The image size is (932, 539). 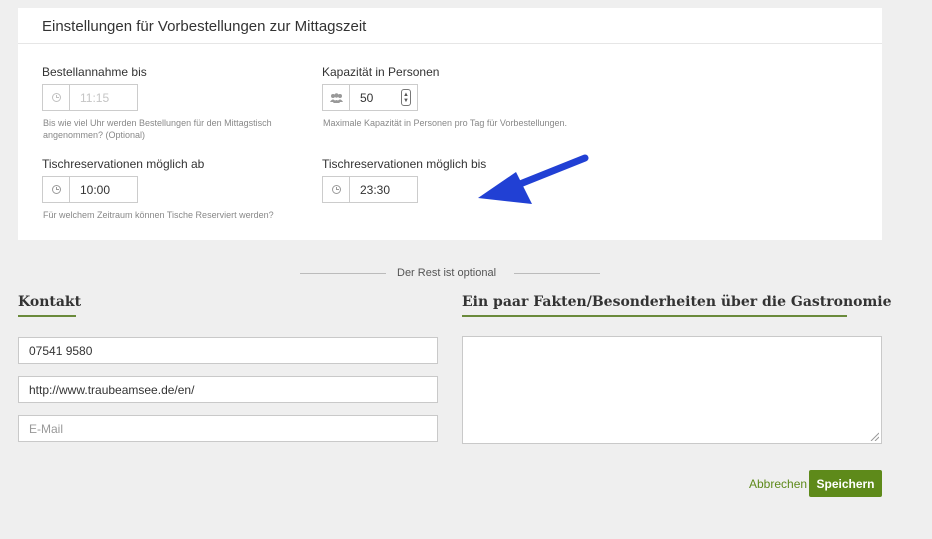 What do you see at coordinates (103, 190) in the screenshot?
I see `reservation-from-value: 10:00` at bounding box center [103, 190].